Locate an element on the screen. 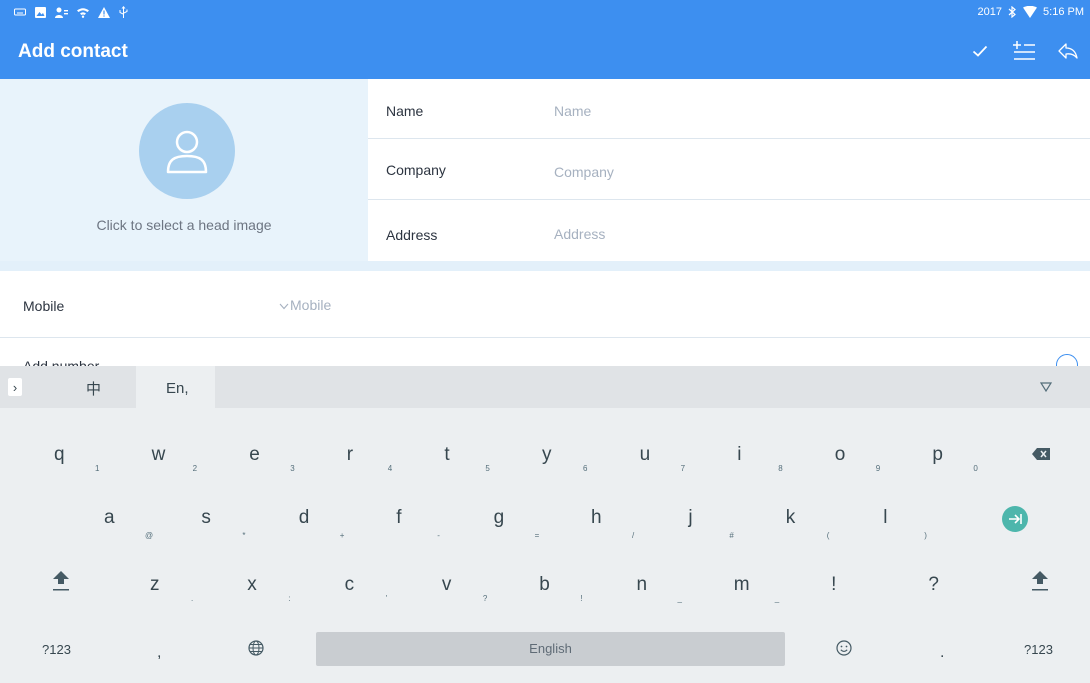 The image size is (1090, 683). add-field-button is located at coordinates (1024, 51).